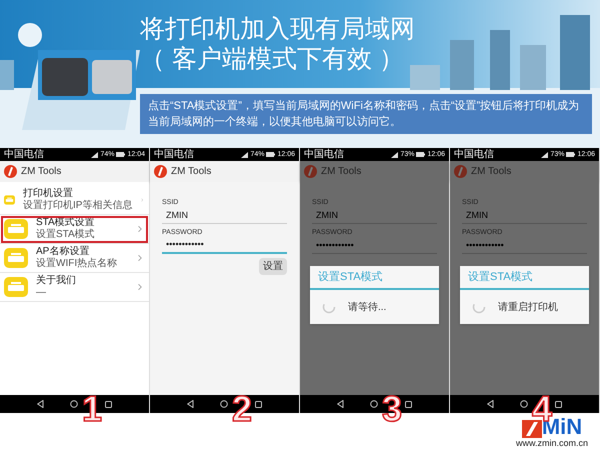 The height and width of the screenshot is (450, 600). Describe the element at coordinates (77, 264) in the screenshot. I see `menu-item-subtitle: 设置WIFI热点名称` at that location.